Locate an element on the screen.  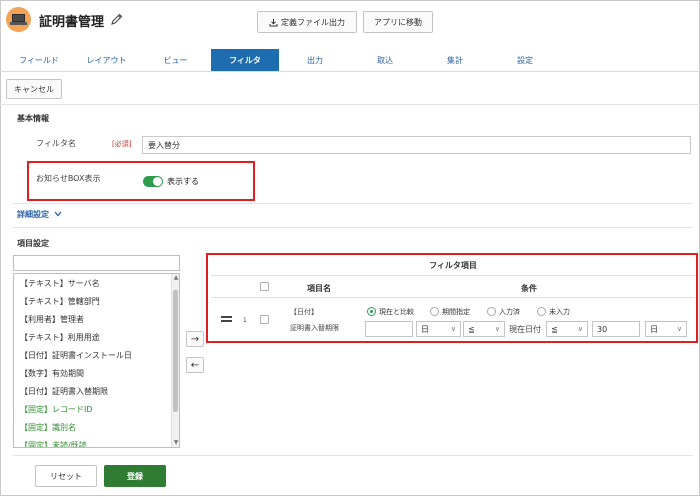
items-heading: 項目設定 is located at coordinates (33, 243).